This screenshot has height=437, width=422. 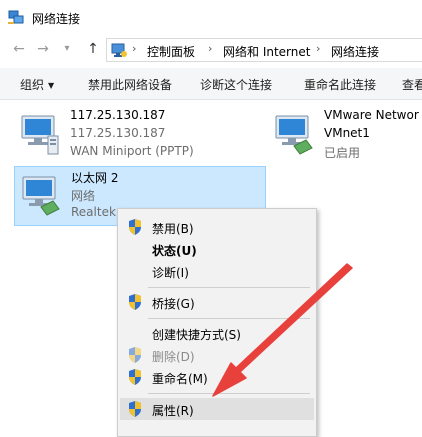 I want to click on connection-name: VMware Networ, so click(x=371, y=115).